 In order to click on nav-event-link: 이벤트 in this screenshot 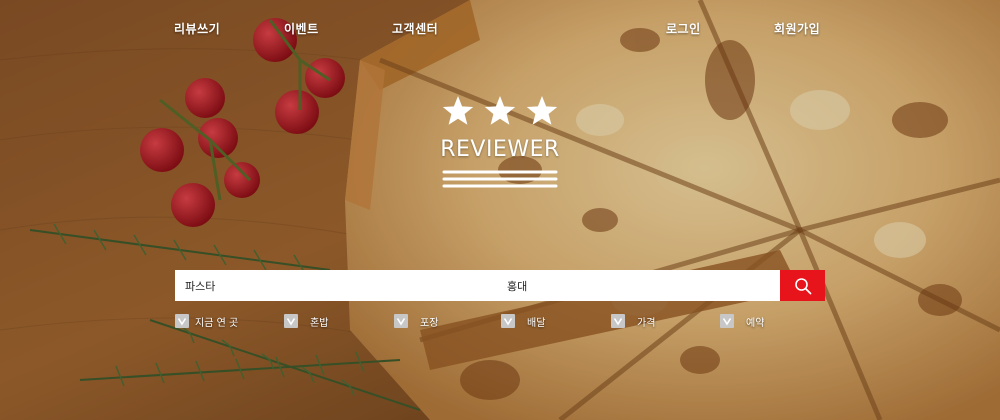, I will do `click(301, 28)`.